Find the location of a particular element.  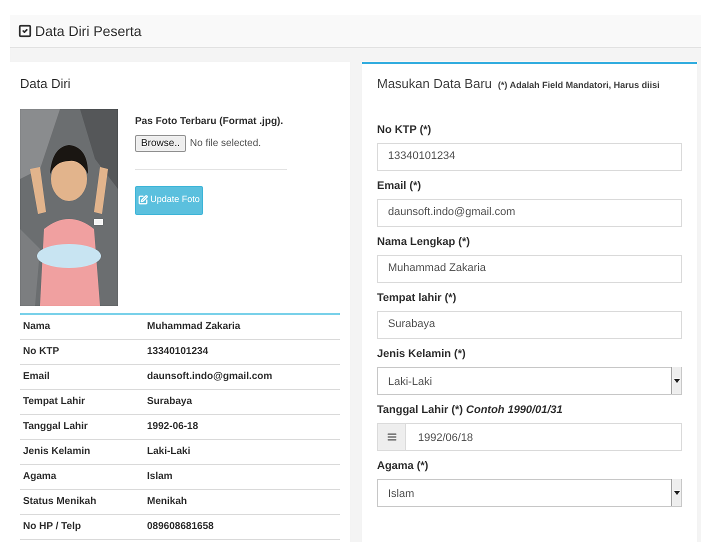

field-label: Tempat lahir (*) is located at coordinates (417, 298).